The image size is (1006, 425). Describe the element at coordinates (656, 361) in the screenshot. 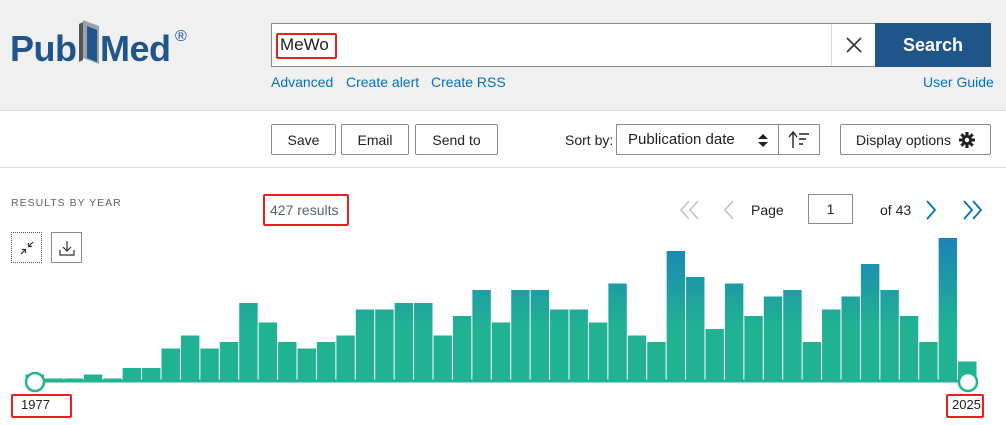

I see `year-bar-2009` at that location.